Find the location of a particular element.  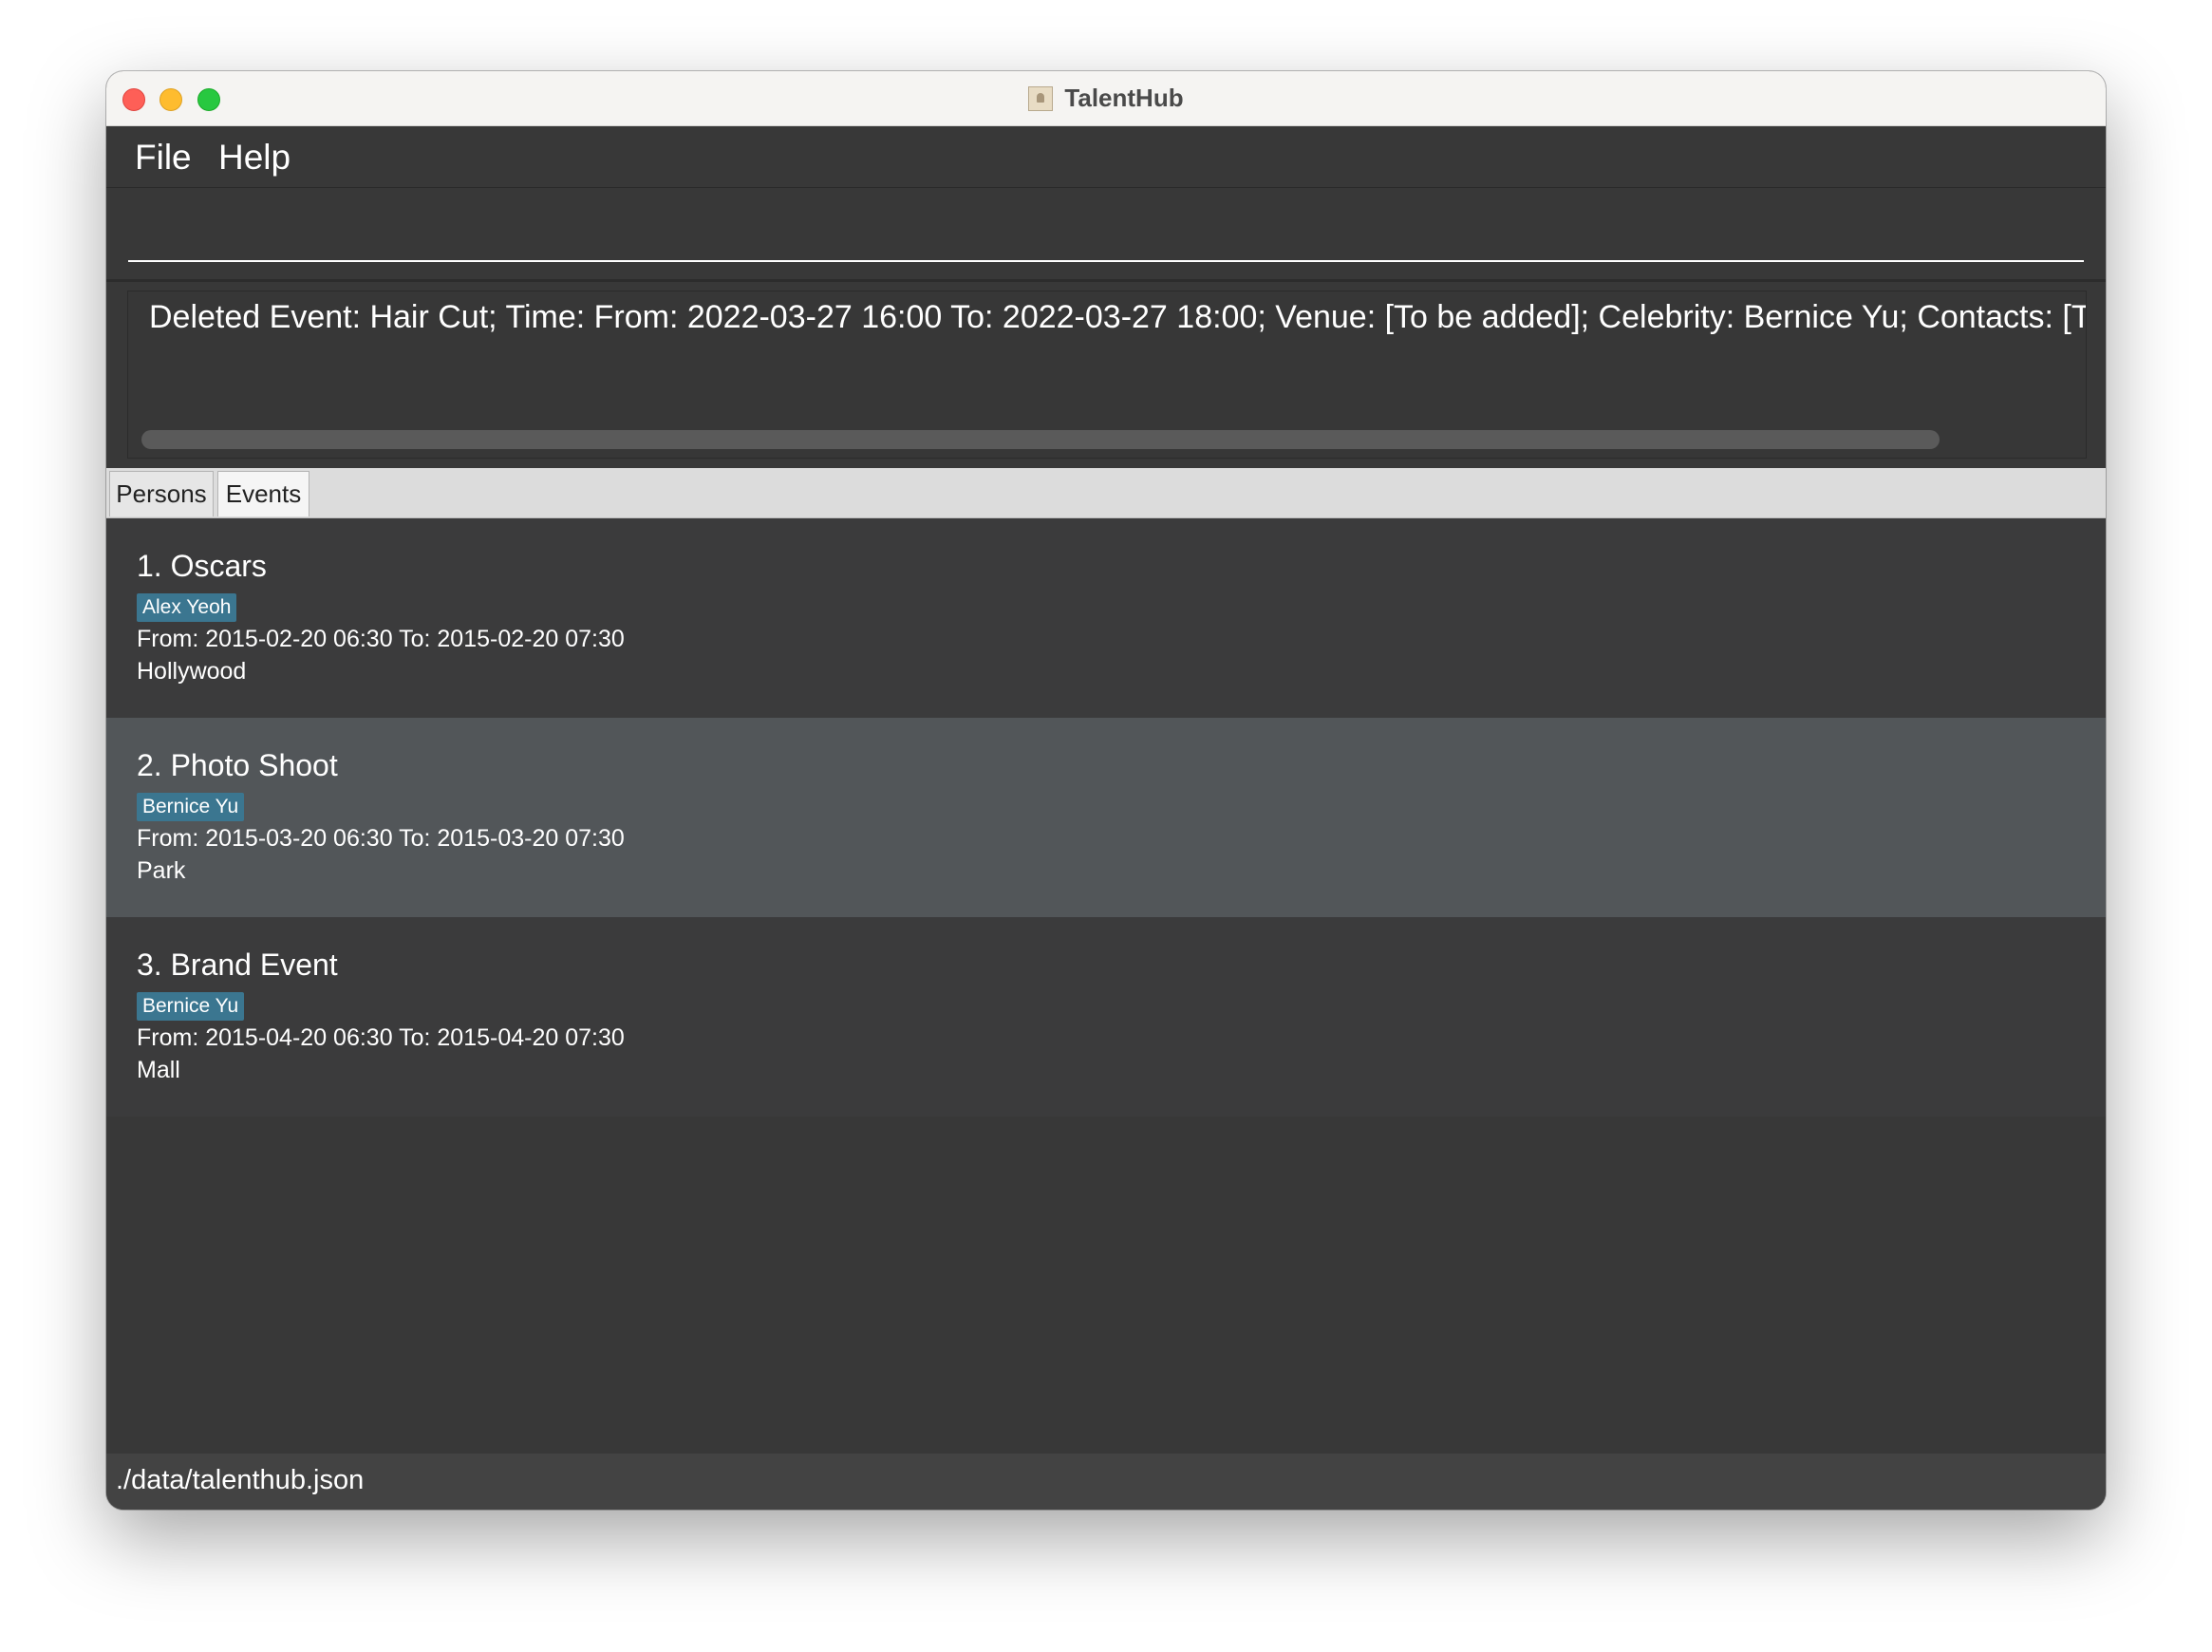

command-box is located at coordinates (1106, 235).